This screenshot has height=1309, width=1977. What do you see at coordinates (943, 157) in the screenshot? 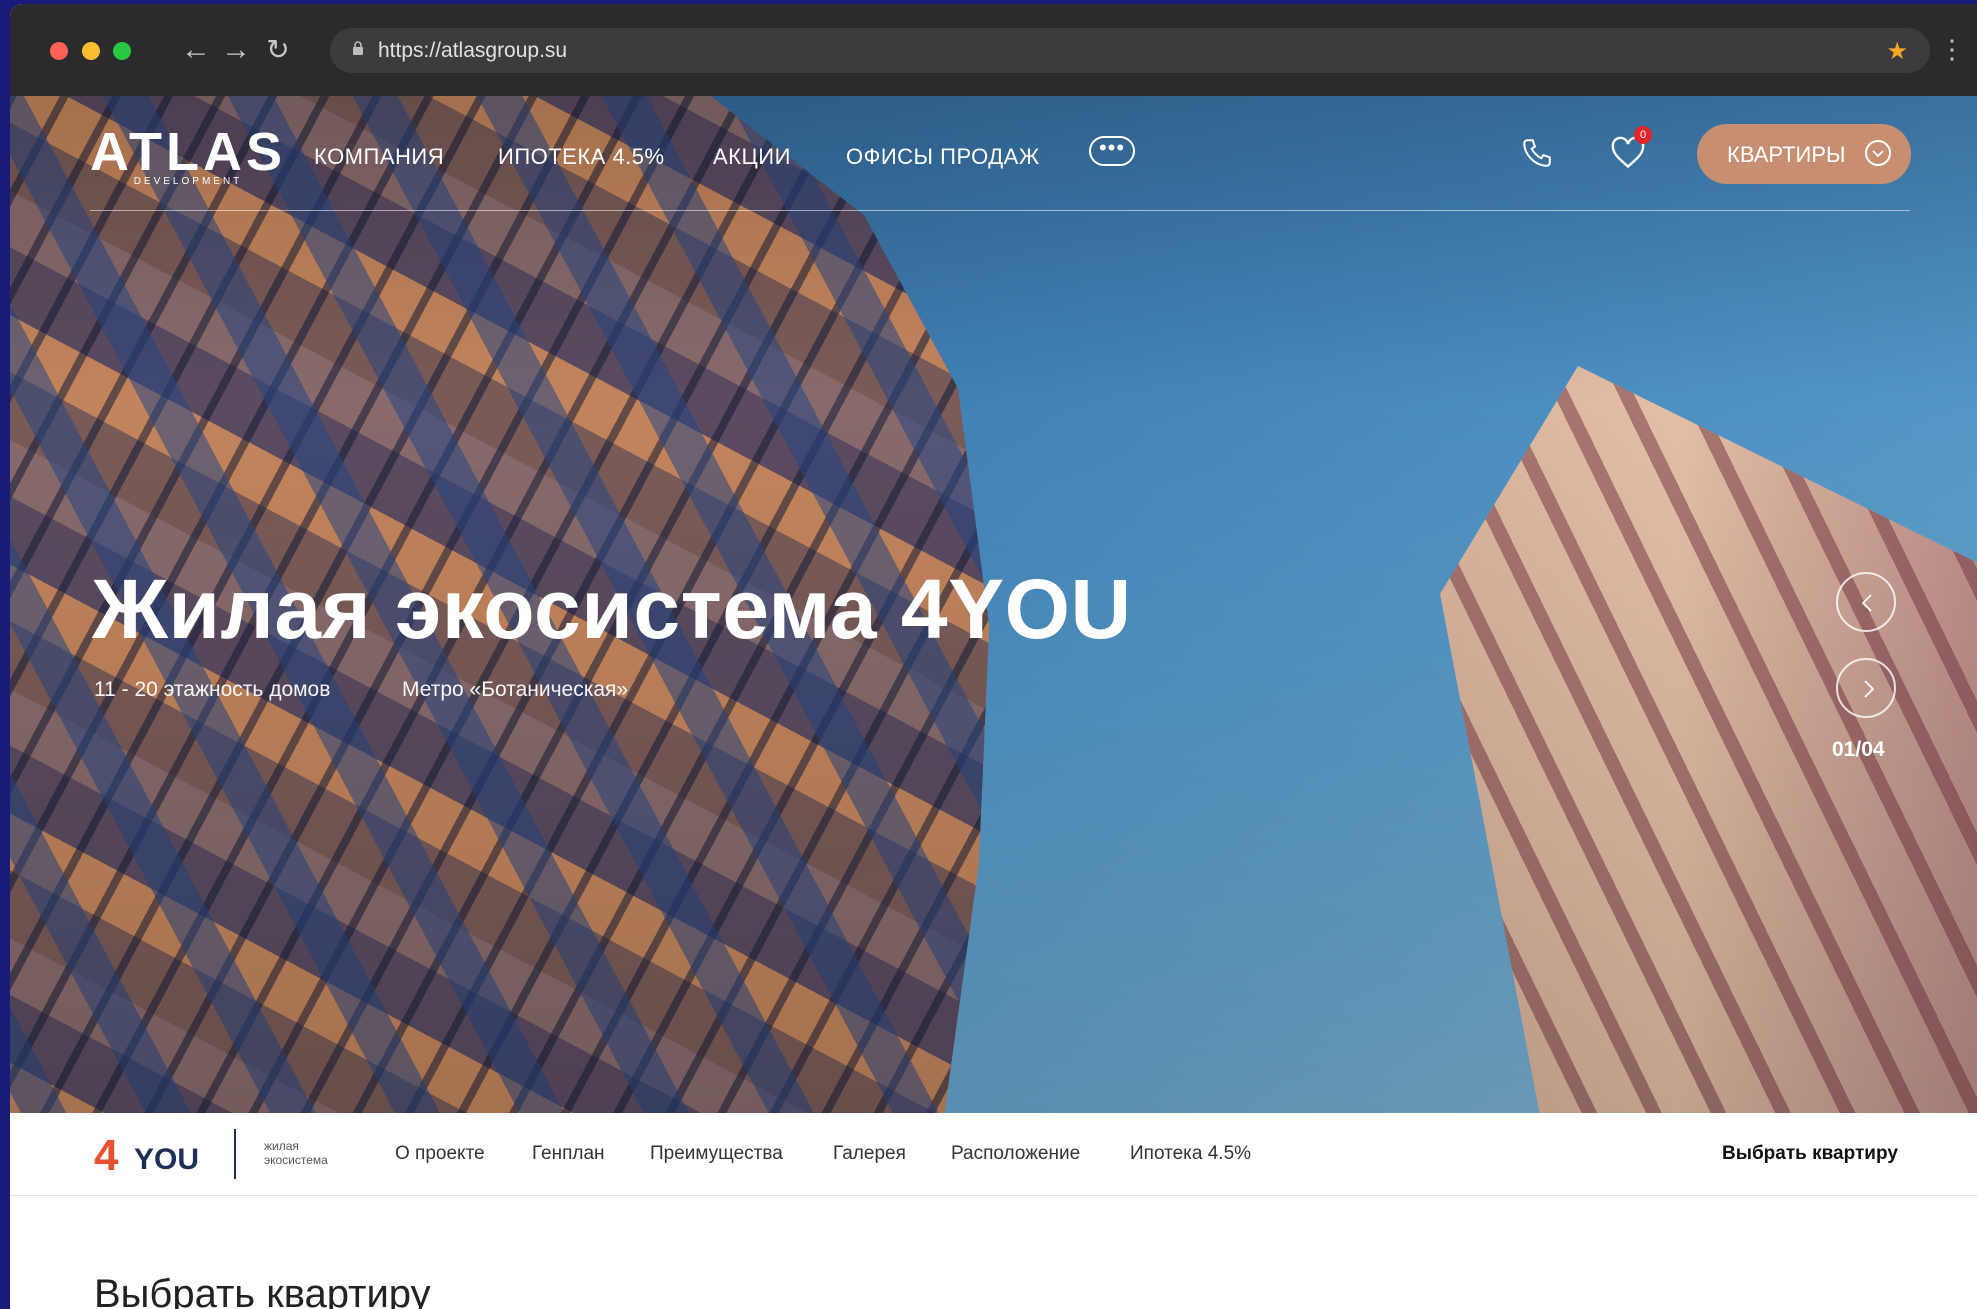
I see `nav-sales-offices: ОФИСЫ ПРОДАЖ` at bounding box center [943, 157].